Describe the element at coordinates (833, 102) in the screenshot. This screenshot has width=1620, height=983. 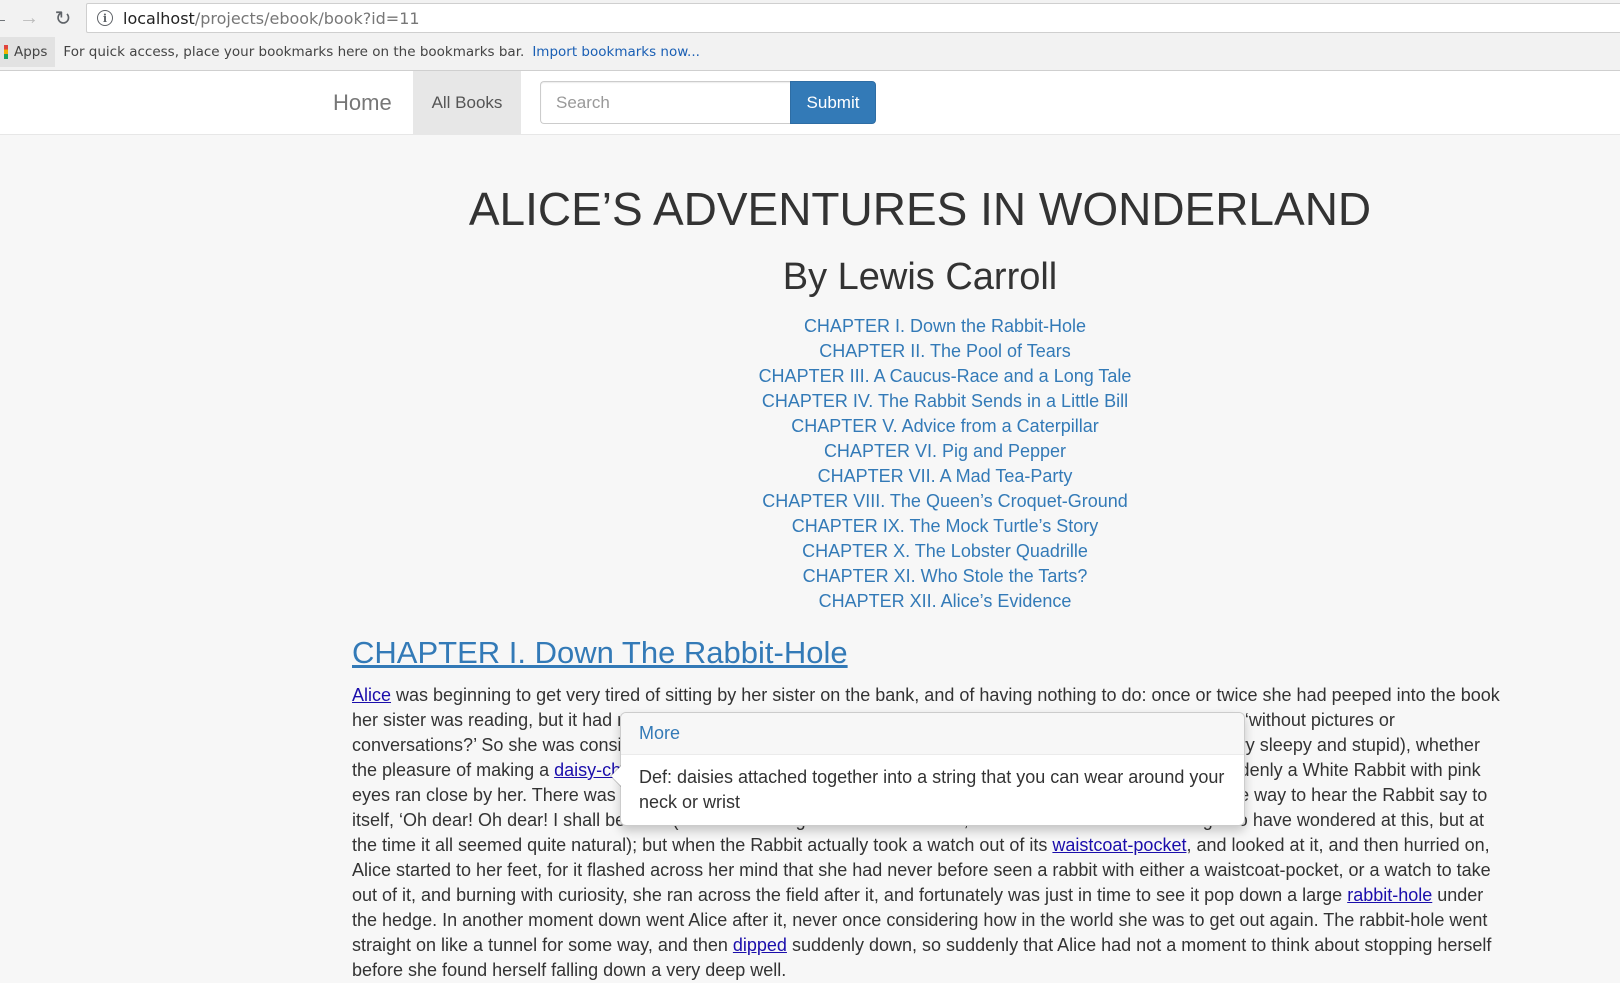
I see `submit-button: Submit` at that location.